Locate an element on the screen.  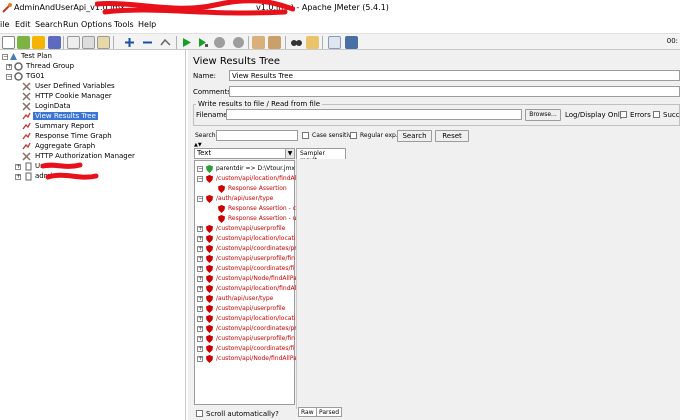
result-row: Response Assertion - us is located at coordinates (247, 219).